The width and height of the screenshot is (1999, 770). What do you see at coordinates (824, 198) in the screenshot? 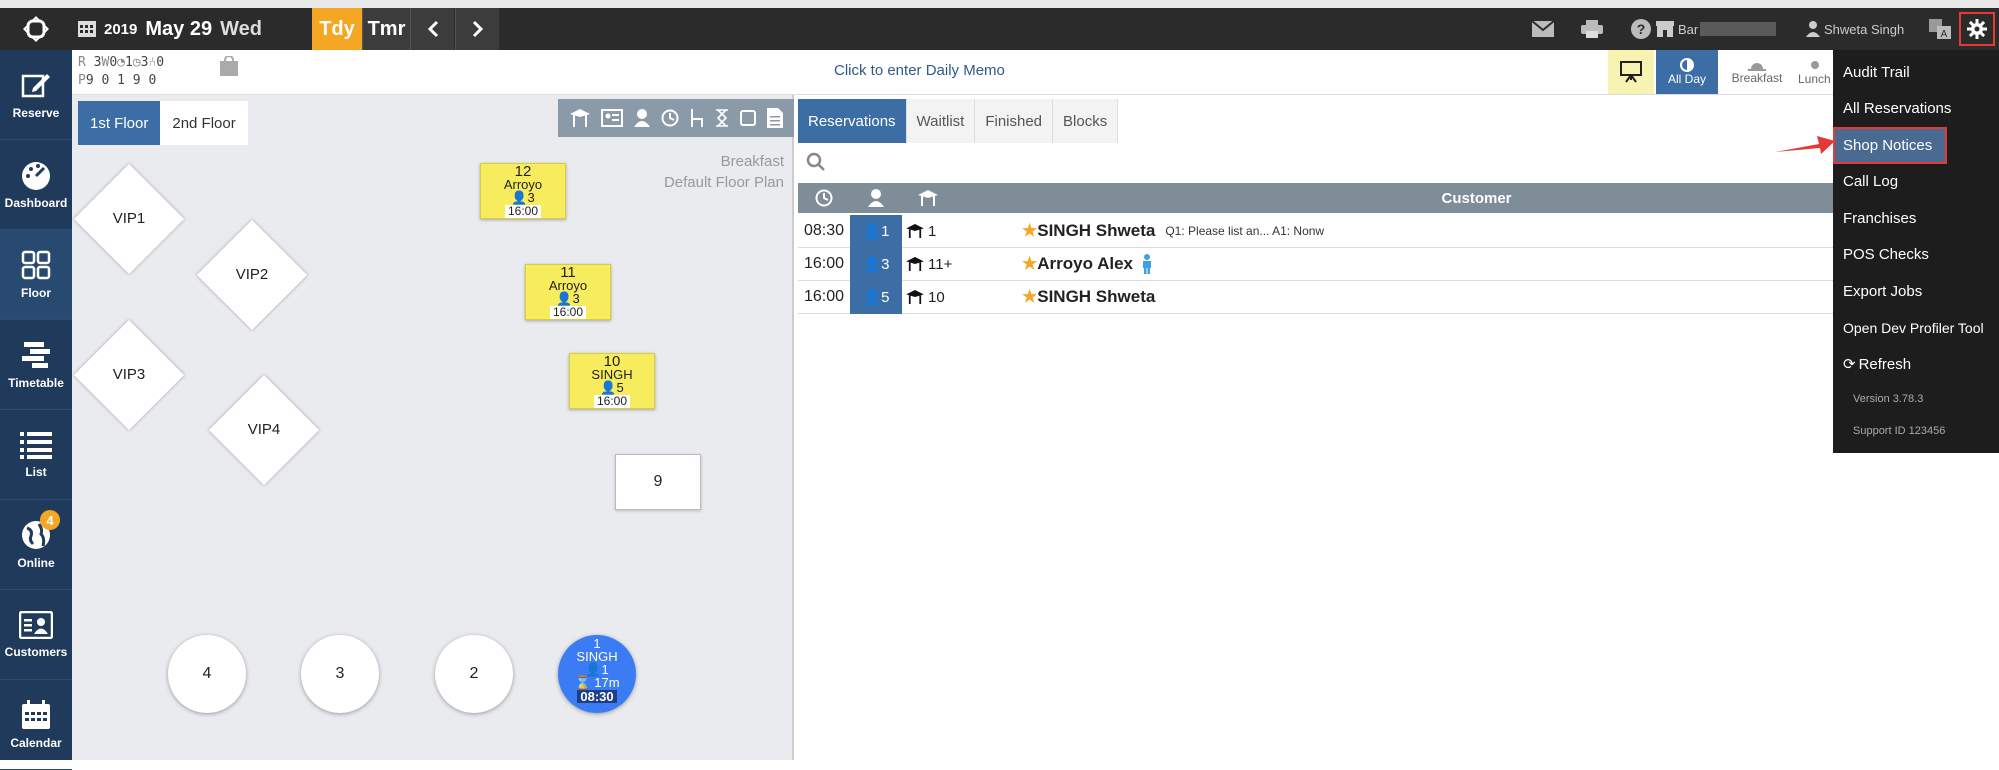
I see `column-time` at bounding box center [824, 198].